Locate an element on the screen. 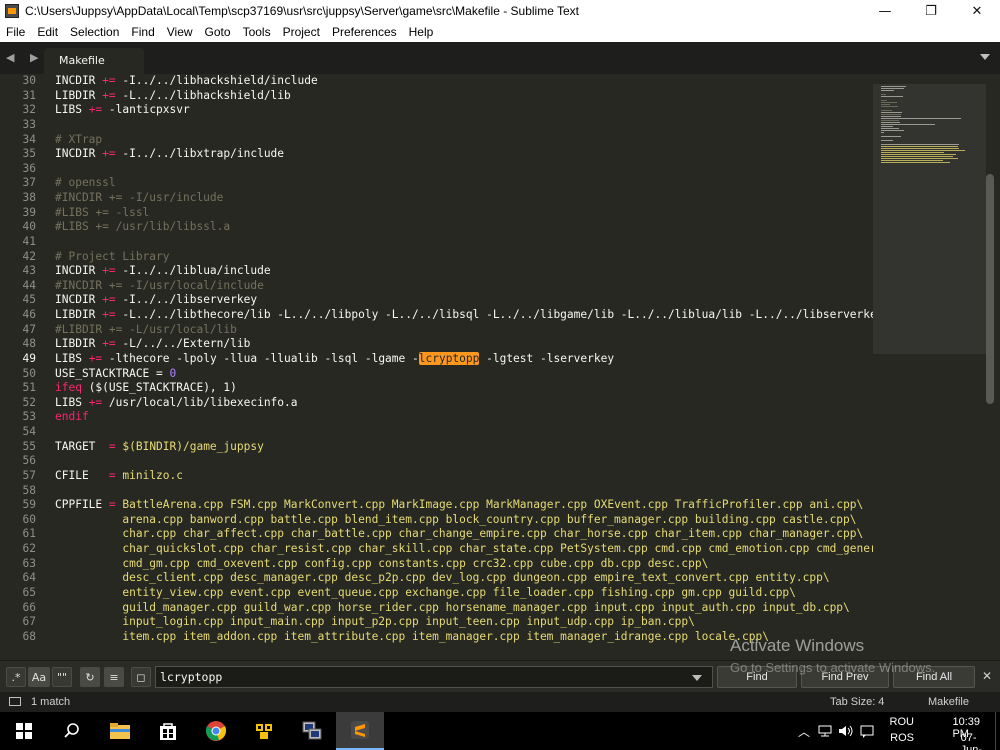  taskbar-store is located at coordinates (168, 731).